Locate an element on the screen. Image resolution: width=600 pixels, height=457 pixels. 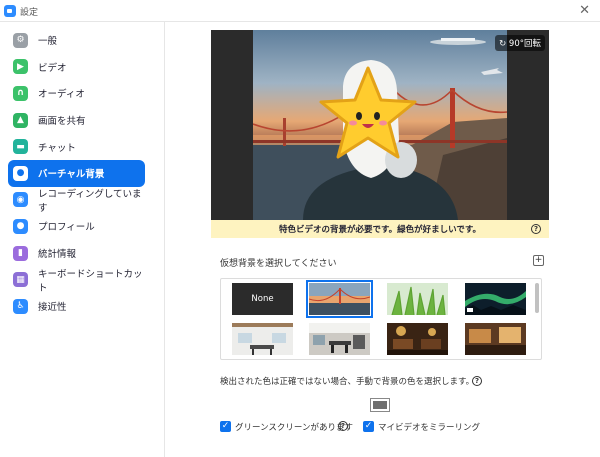
sidebar-item: ● プロフィール is located at coordinates (76, 226).